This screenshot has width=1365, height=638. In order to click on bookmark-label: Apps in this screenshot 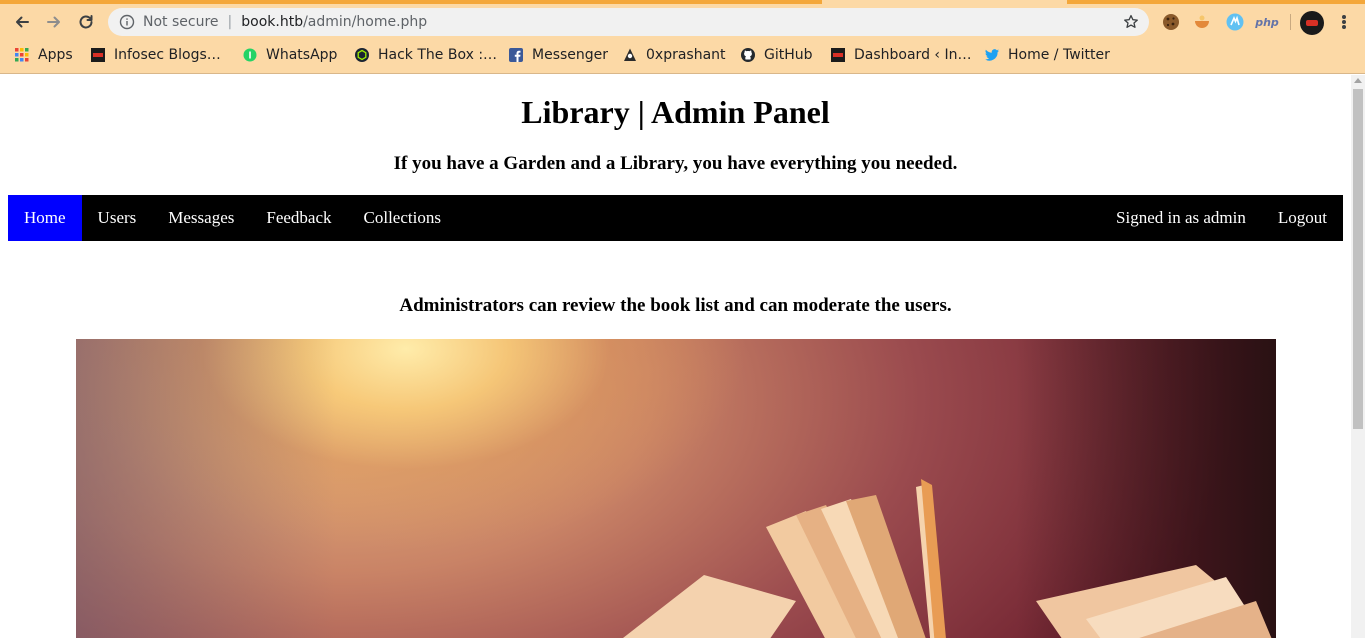, I will do `click(55, 55)`.